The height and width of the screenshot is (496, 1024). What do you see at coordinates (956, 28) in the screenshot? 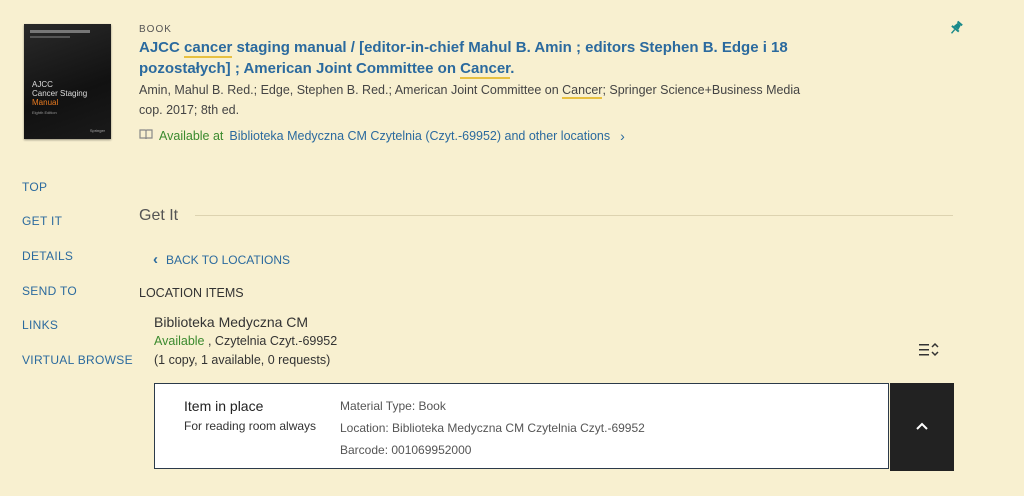
I see `pin-icon` at bounding box center [956, 28].